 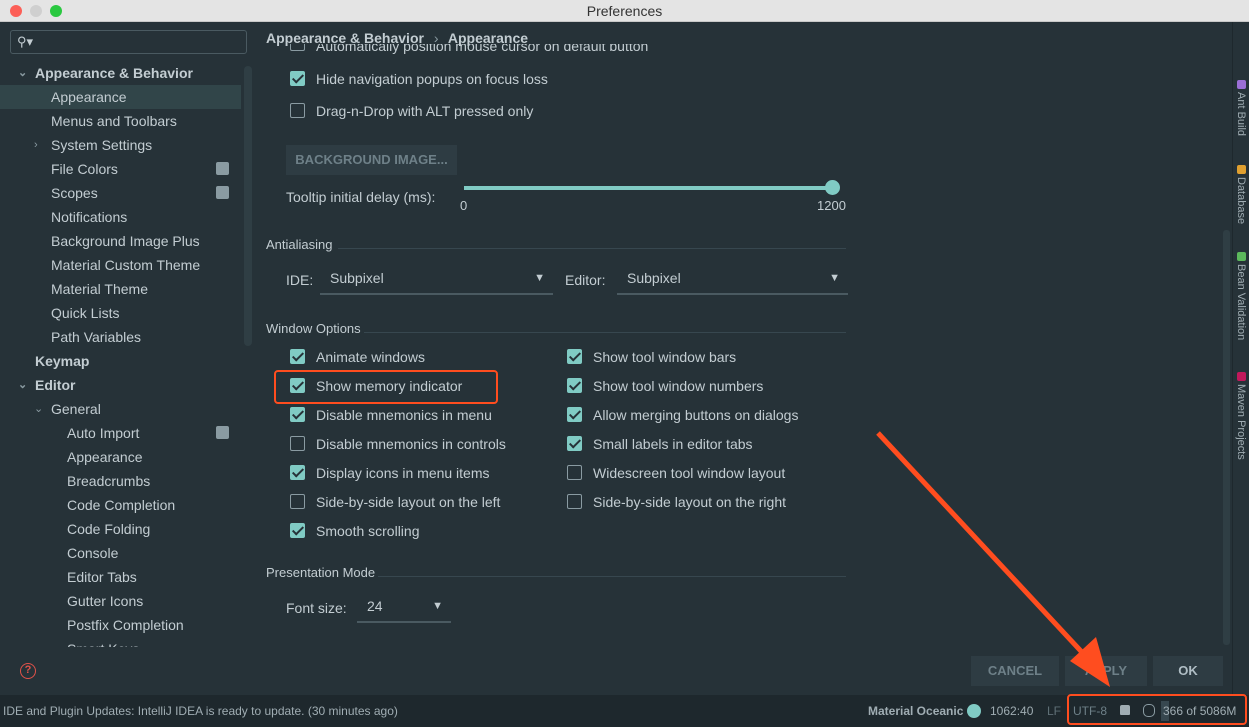 What do you see at coordinates (832, 187) in the screenshot?
I see `slider-handle` at bounding box center [832, 187].